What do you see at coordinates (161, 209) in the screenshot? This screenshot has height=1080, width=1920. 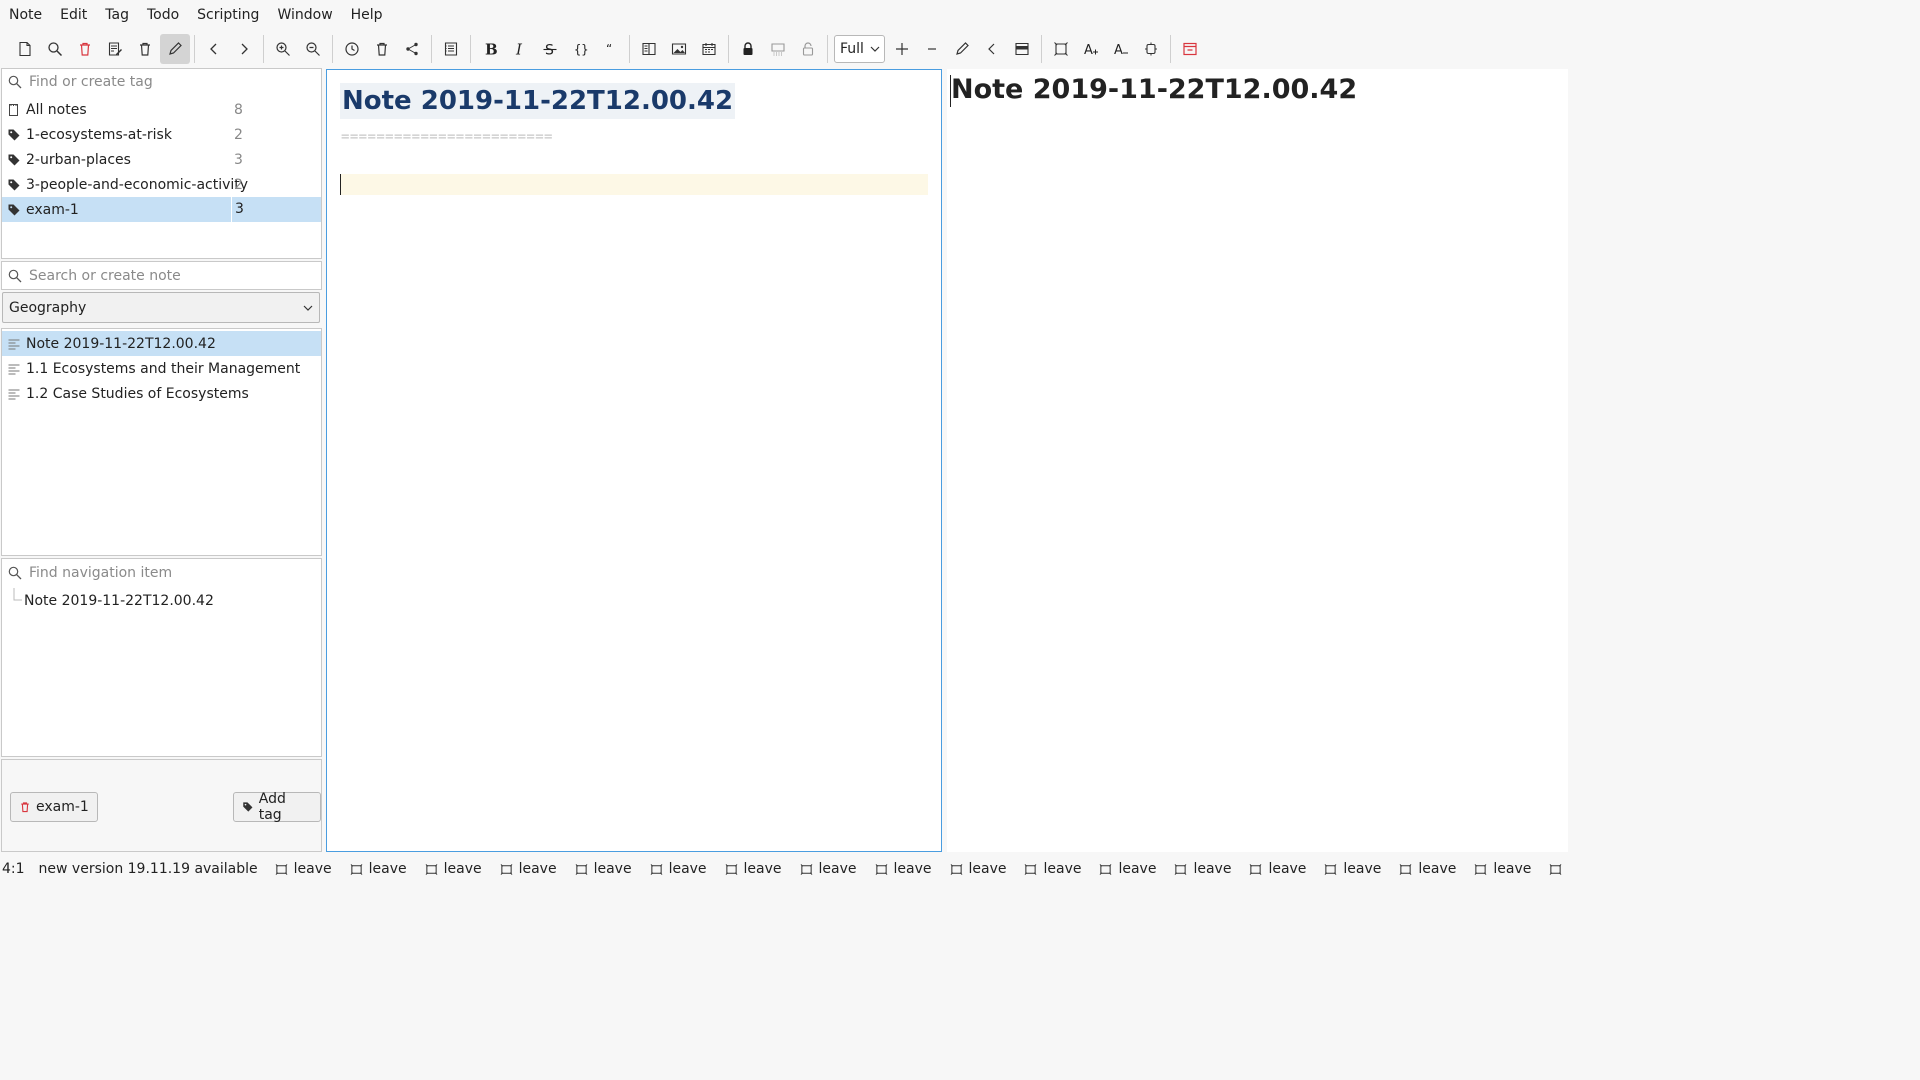 I see `tag-item-exam-1: exam-1 3` at bounding box center [161, 209].